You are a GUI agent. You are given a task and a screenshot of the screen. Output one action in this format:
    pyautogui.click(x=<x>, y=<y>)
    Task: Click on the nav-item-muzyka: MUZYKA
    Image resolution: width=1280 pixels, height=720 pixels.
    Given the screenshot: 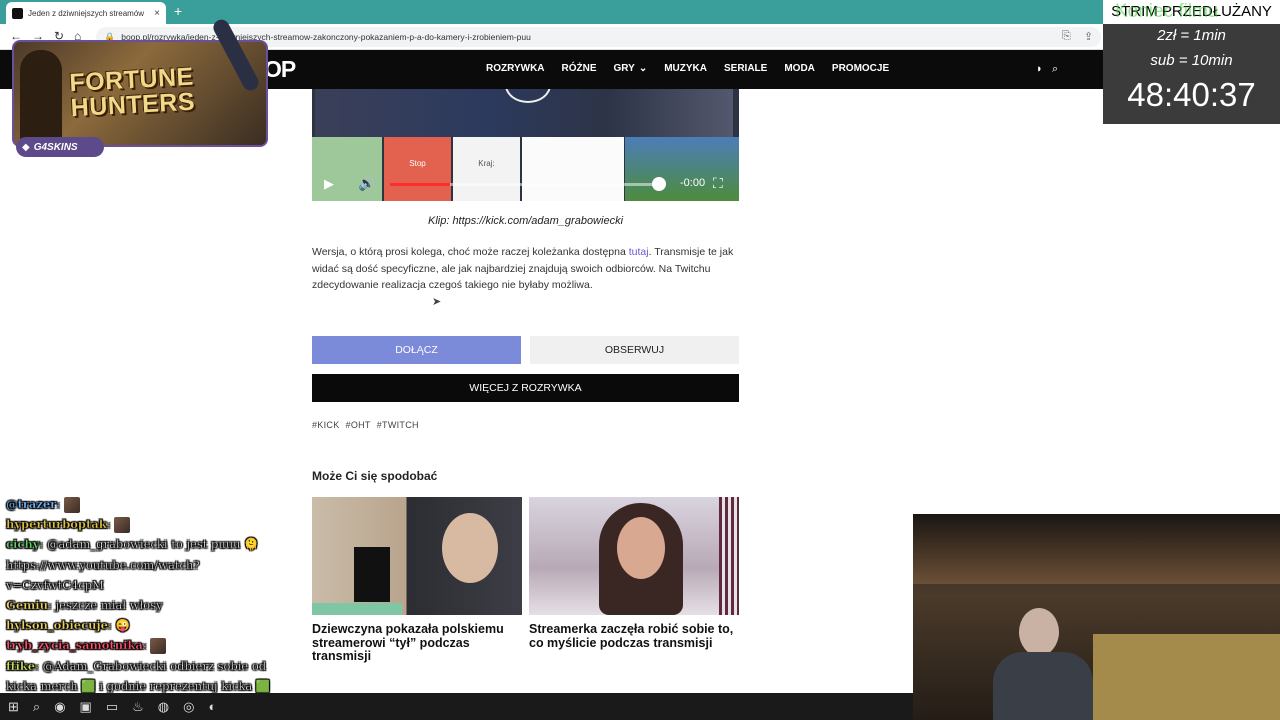 What is the action you would take?
    pyautogui.click(x=685, y=68)
    